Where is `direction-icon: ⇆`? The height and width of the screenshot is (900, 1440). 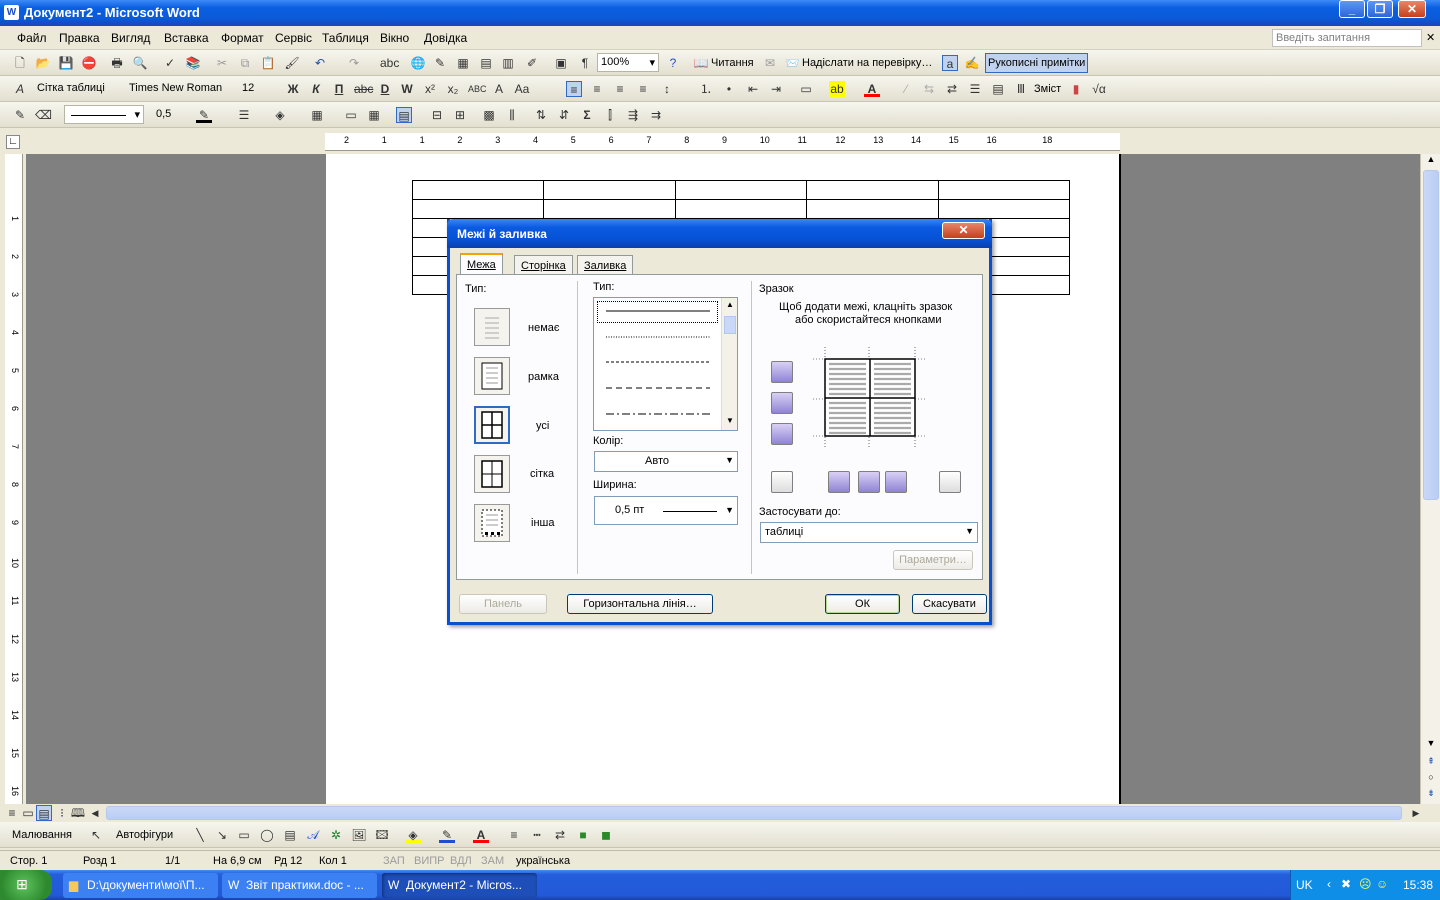
direction-icon: ⇆ is located at coordinates (929, 89).